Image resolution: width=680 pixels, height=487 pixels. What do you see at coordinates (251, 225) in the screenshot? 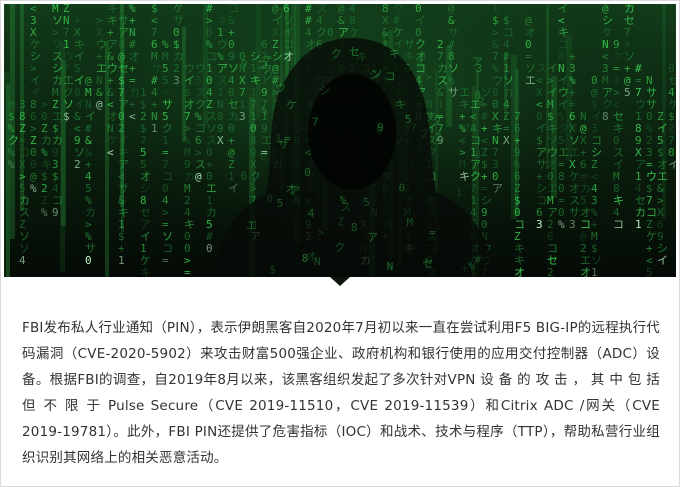
I see `code-rain-glyph: エ` at bounding box center [251, 225].